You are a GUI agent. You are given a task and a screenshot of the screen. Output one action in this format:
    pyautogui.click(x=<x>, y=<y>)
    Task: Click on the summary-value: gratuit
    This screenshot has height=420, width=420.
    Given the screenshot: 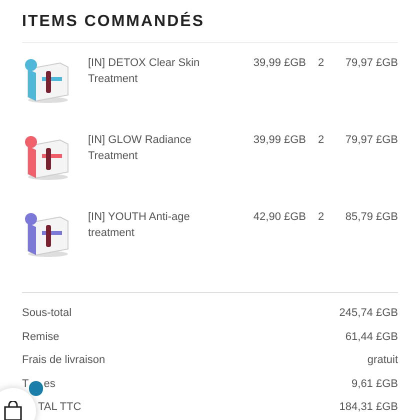 What is the action you would take?
    pyautogui.click(x=382, y=360)
    